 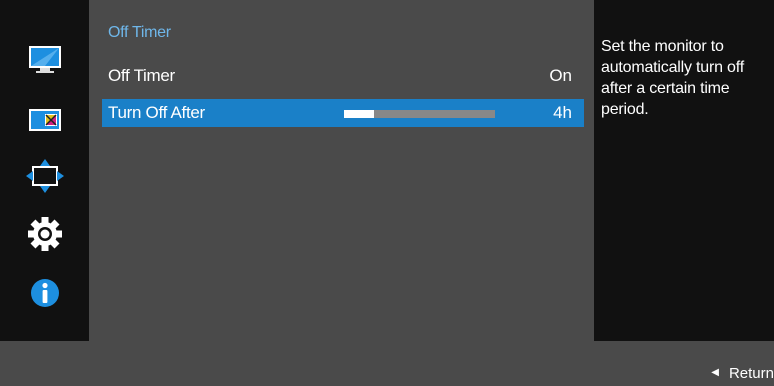 I want to click on category-sidebar, so click(x=44, y=170).